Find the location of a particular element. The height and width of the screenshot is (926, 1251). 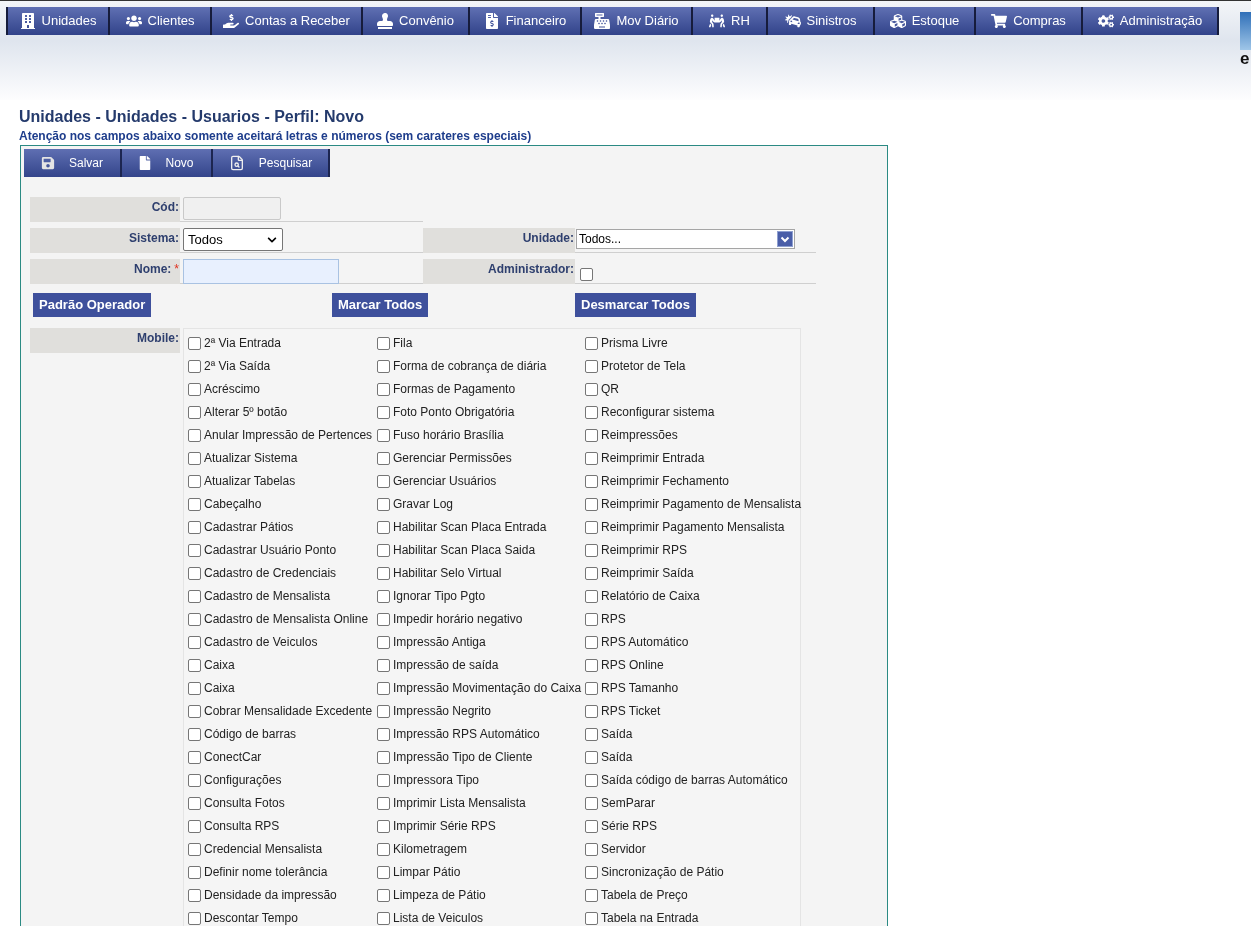

nav-menu-item: Estoque is located at coordinates (925, 21).